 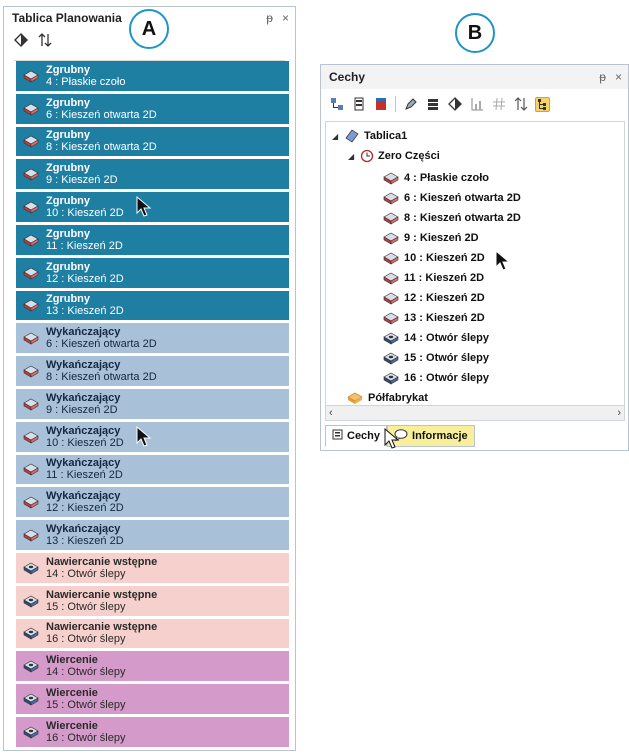 What do you see at coordinates (85, 508) in the screenshot?
I see `operation-feature: 12 : Kieszeń 2D` at bounding box center [85, 508].